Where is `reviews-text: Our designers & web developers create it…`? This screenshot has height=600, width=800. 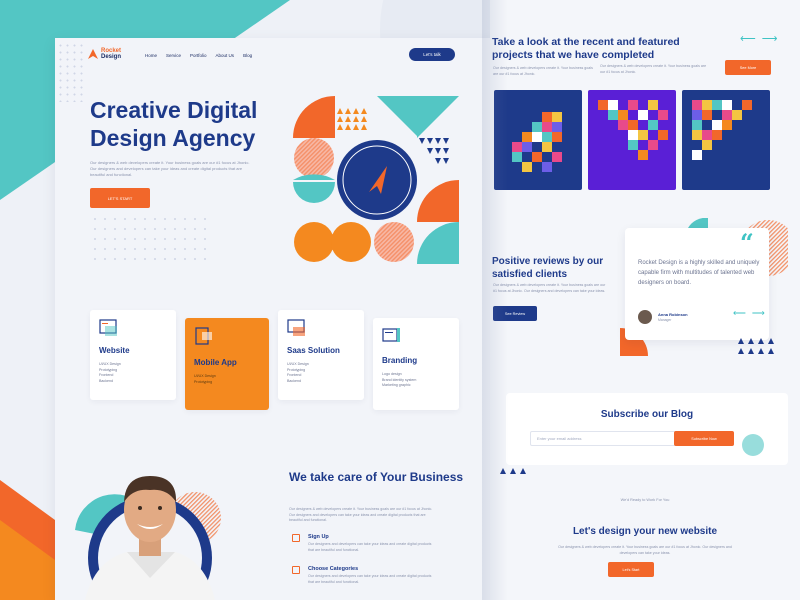
reviews-text: Our designers & web developers create it… is located at coordinates (549, 288).